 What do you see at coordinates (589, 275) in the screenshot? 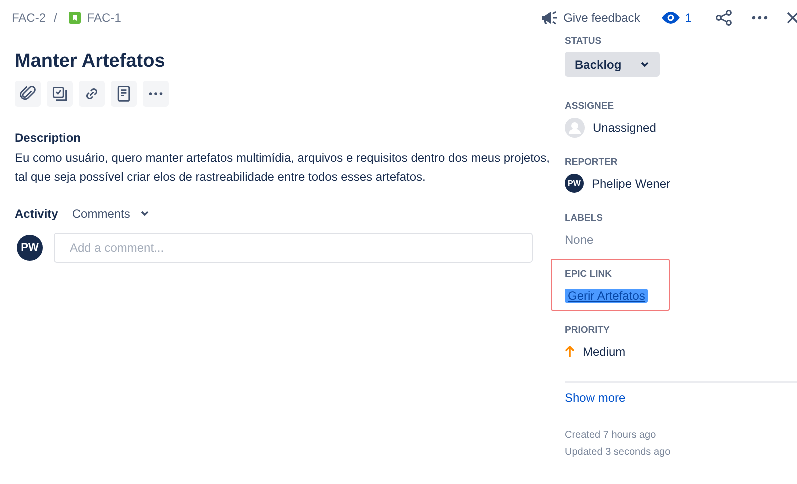
I see `field-label: EPIC LINK` at bounding box center [589, 275].